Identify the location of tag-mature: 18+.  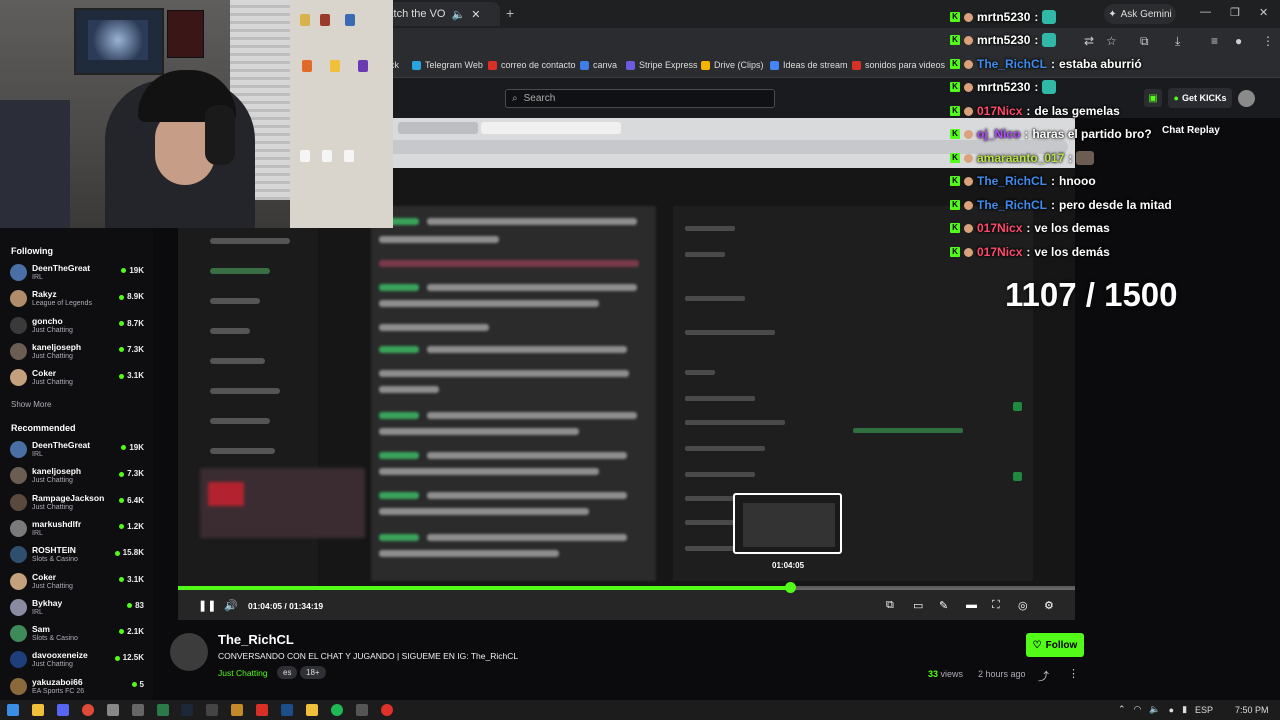
(313, 672).